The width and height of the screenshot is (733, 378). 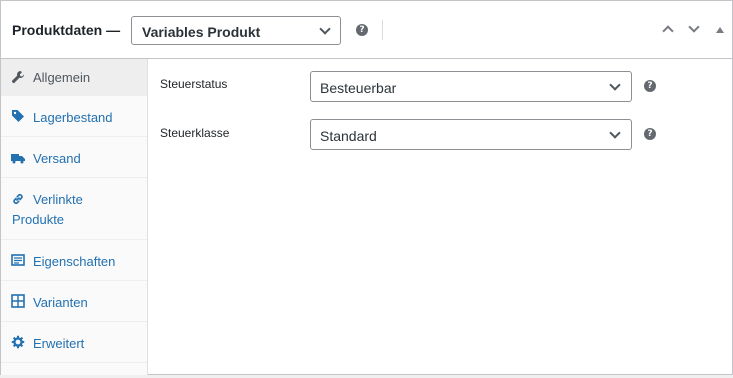 I want to click on product-type-value: Variables Produkt, so click(x=201, y=32).